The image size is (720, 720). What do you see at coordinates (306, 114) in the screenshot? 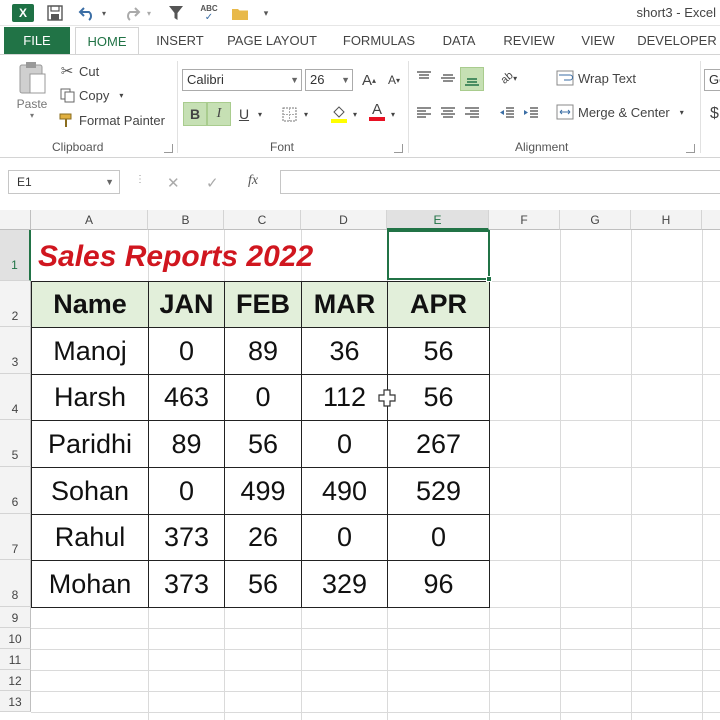
I see `borders-dropdown-icon: ▾` at bounding box center [306, 114].